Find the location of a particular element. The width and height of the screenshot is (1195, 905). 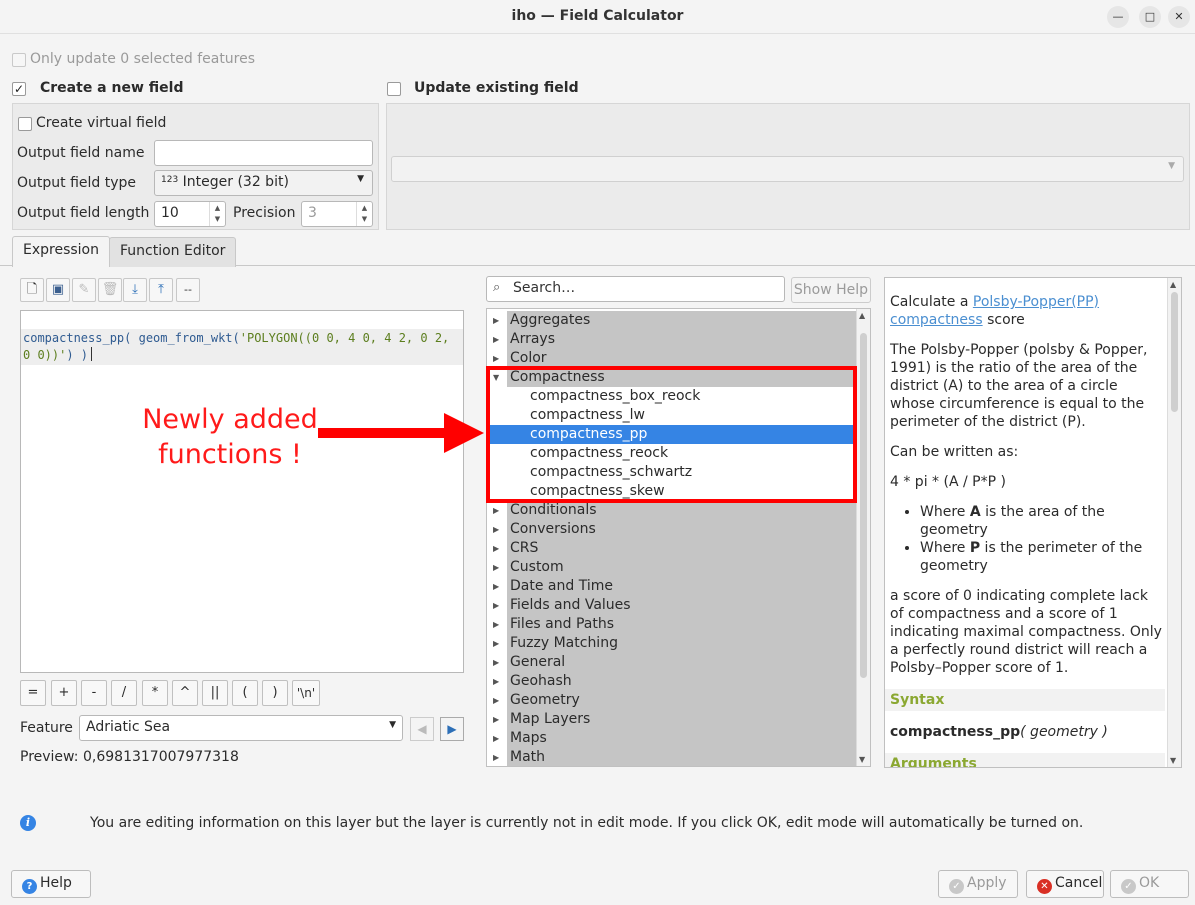

feature-select: Adriatic Sea ▼ is located at coordinates (241, 728).